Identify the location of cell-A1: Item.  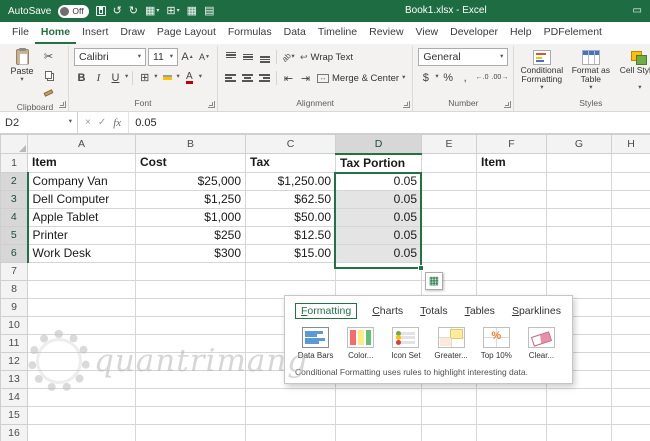
(81, 163).